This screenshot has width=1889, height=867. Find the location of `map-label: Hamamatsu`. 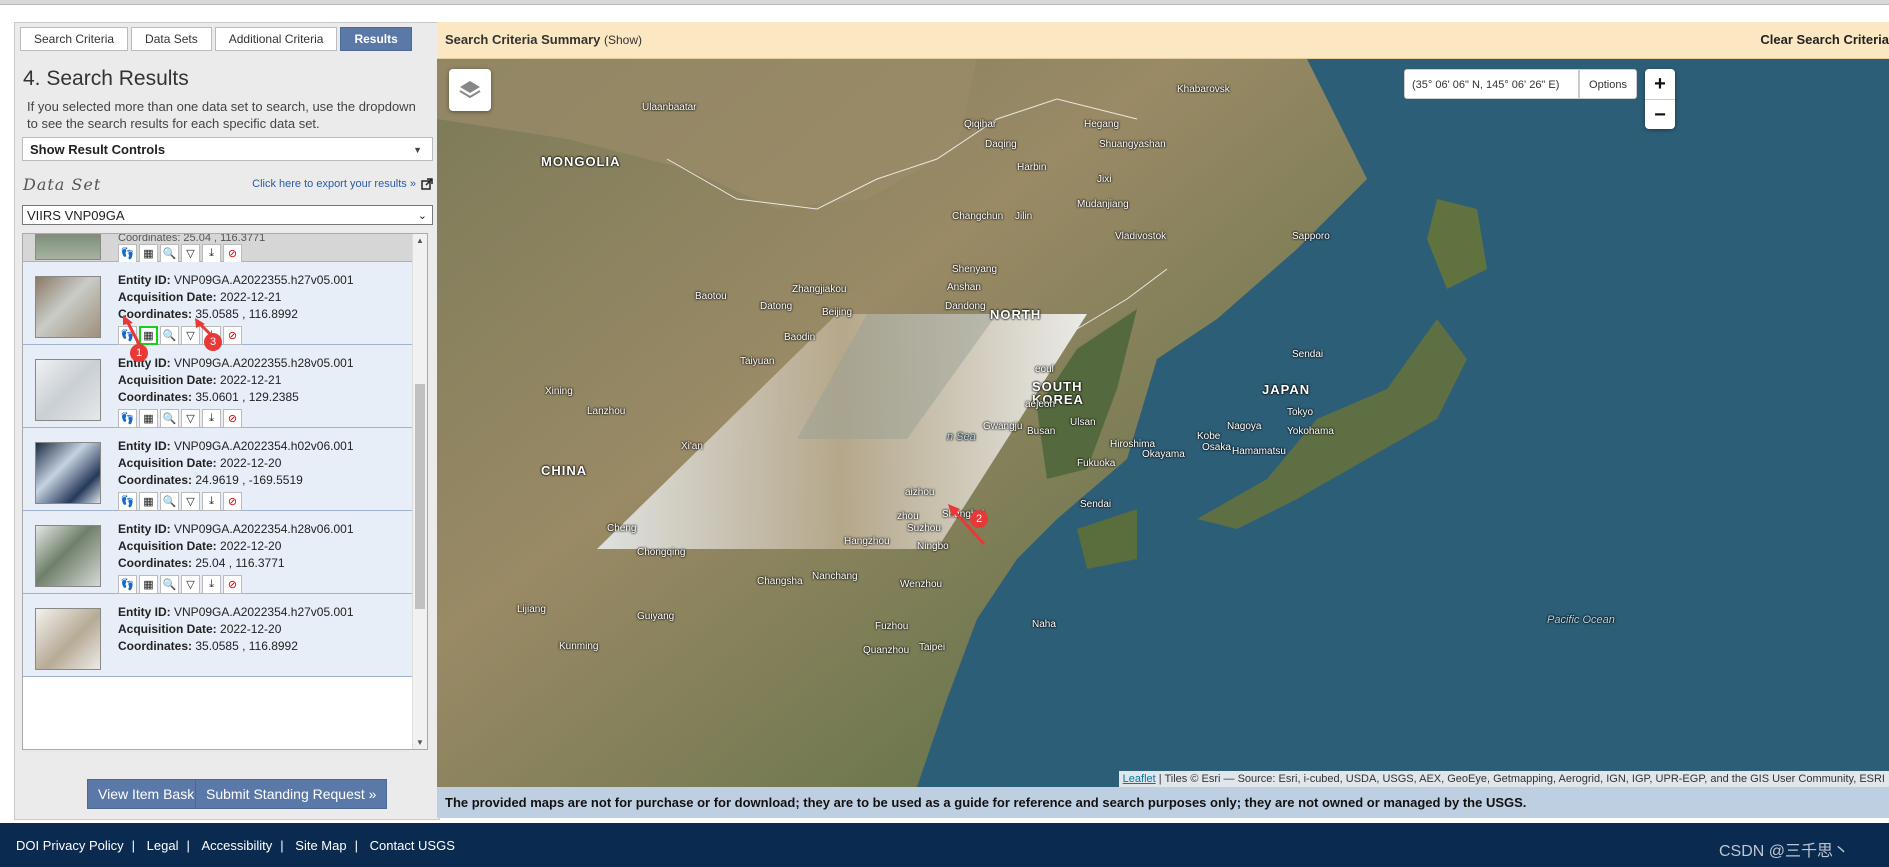

map-label: Hamamatsu is located at coordinates (1259, 451).